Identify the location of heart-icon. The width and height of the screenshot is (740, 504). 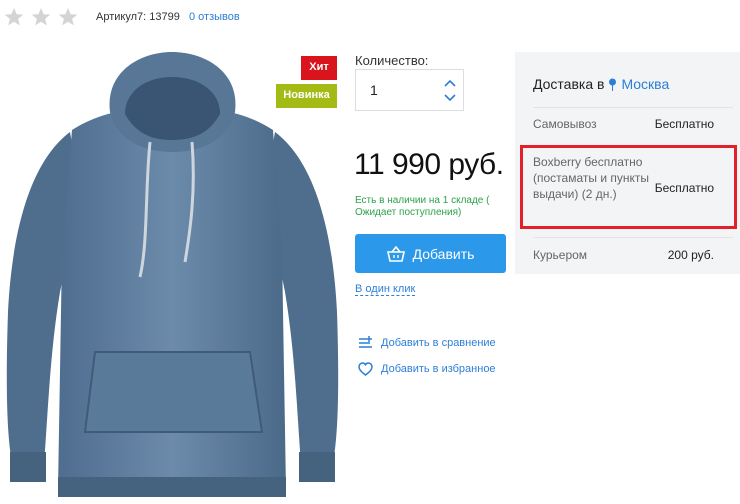
(365, 369).